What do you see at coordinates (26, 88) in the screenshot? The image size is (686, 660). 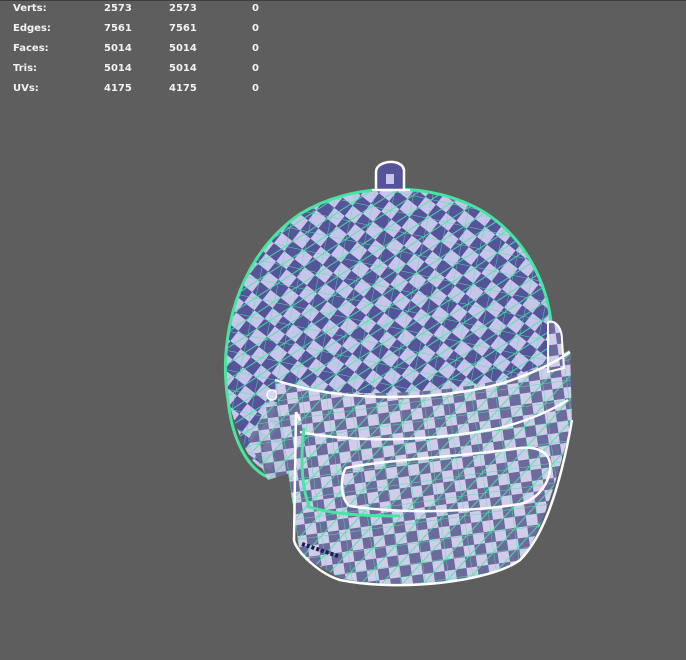 I see `stat-label: UVs:` at bounding box center [26, 88].